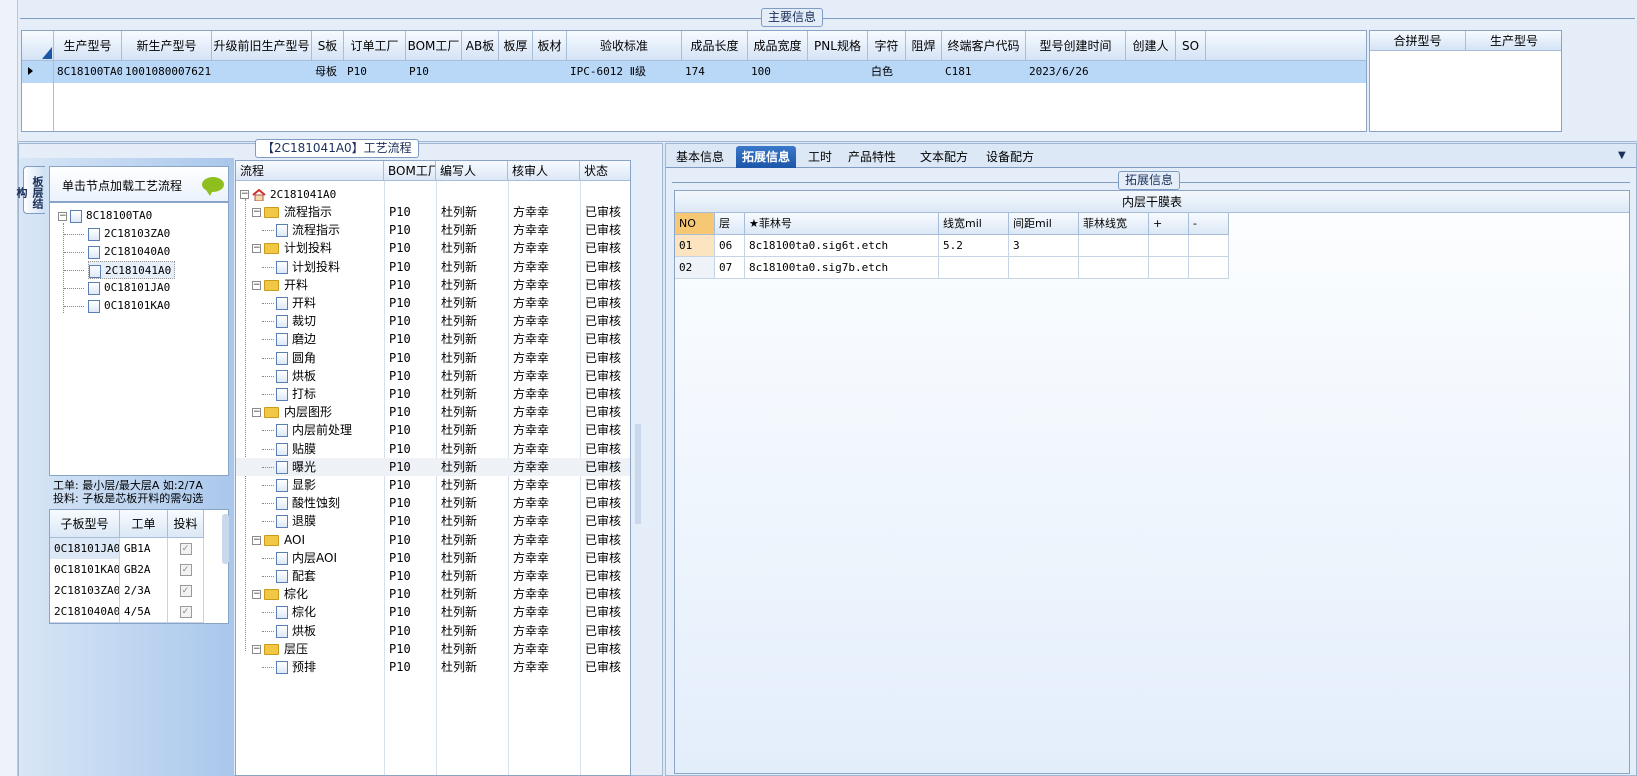  I want to click on flow-row: 磨边 P10 杜列新 方幸幸 已审核, so click(433, 339).